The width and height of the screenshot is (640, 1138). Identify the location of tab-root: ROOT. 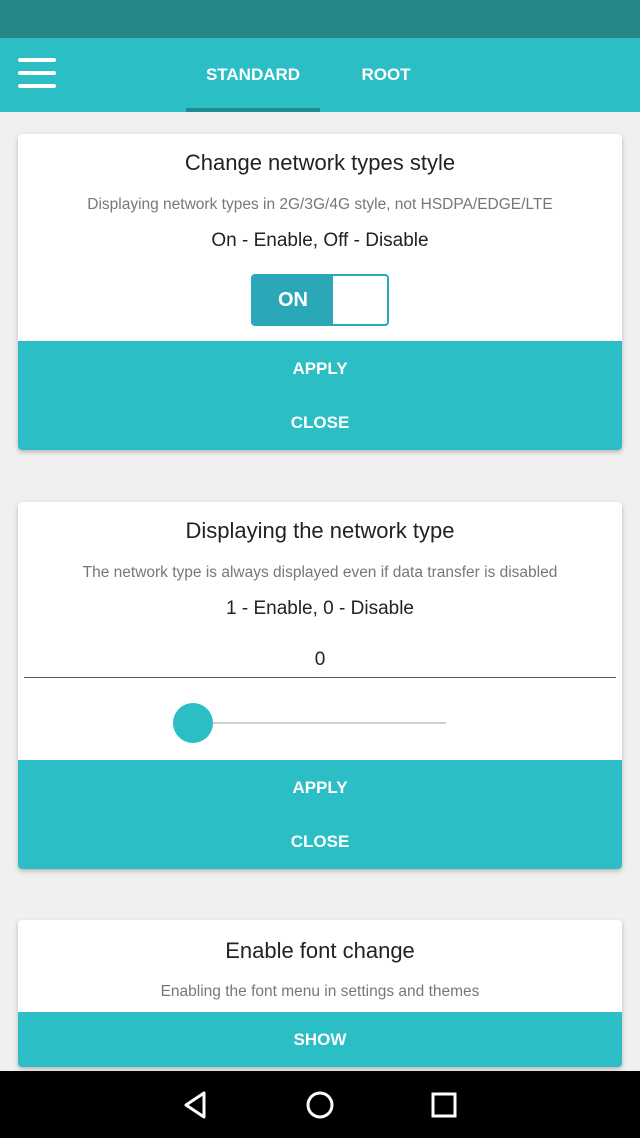
(386, 75).